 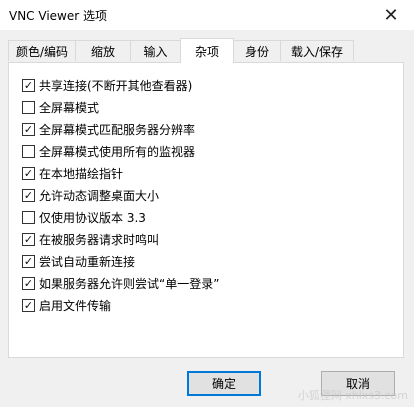 What do you see at coordinates (90, 239) in the screenshot?
I see `option-beep-on-request: ✓ 在被服务器请求时鸣叫` at bounding box center [90, 239].